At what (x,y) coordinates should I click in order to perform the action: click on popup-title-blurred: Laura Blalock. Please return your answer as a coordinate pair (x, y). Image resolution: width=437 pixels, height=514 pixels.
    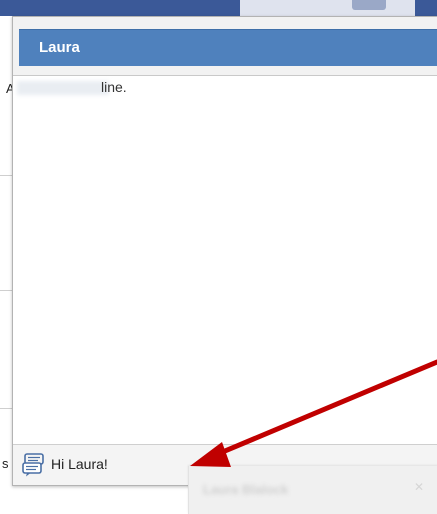
    Looking at the image, I should click on (246, 489).